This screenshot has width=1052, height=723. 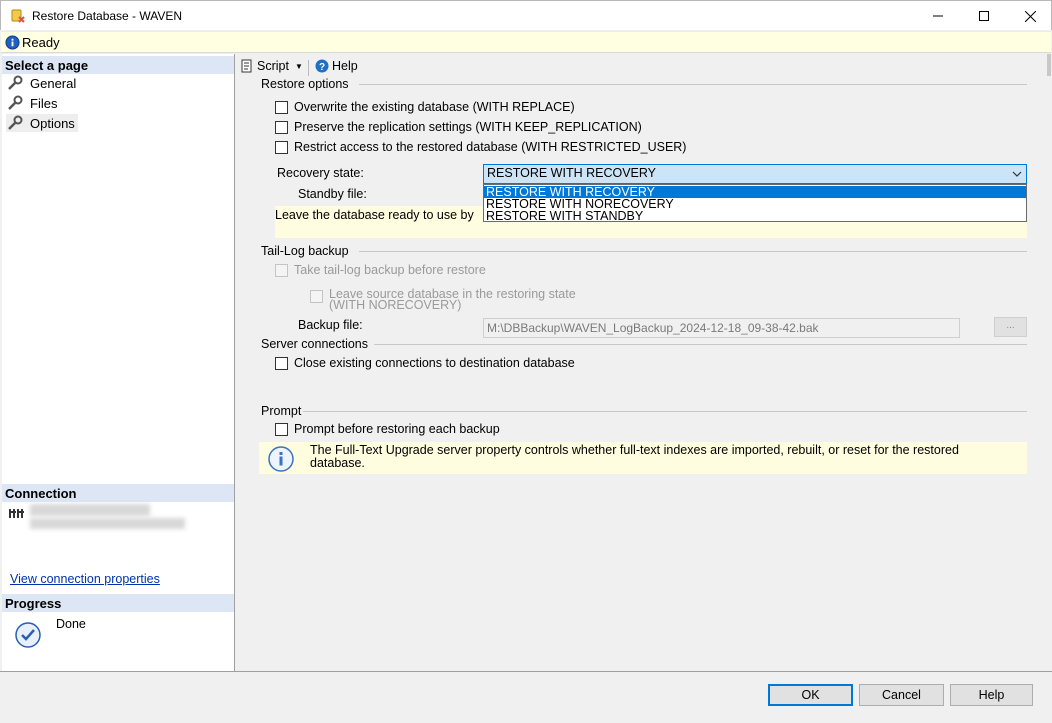 I want to click on help-icon: ?, so click(x=322, y=66).